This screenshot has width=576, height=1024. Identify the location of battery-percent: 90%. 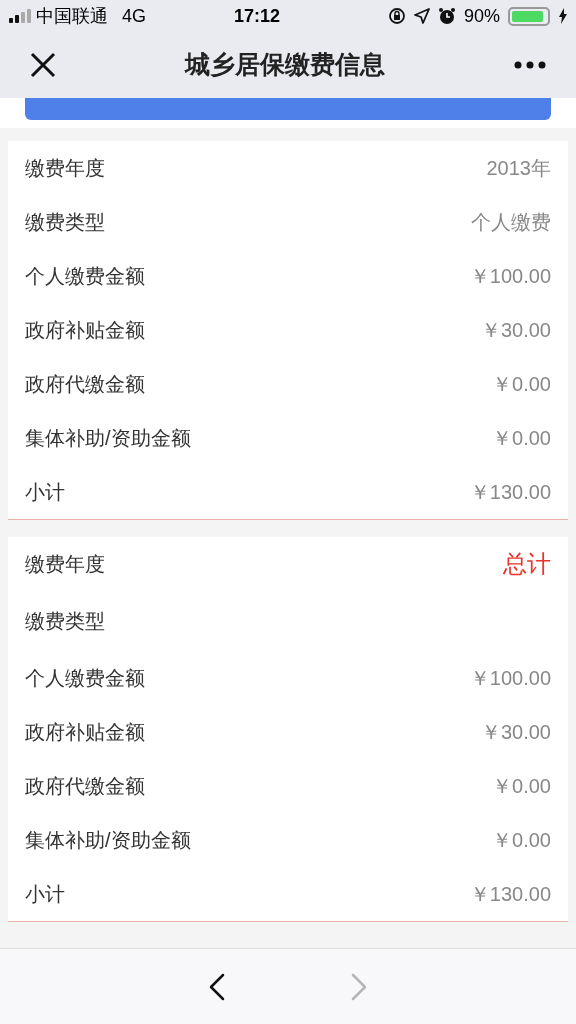
(481, 16).